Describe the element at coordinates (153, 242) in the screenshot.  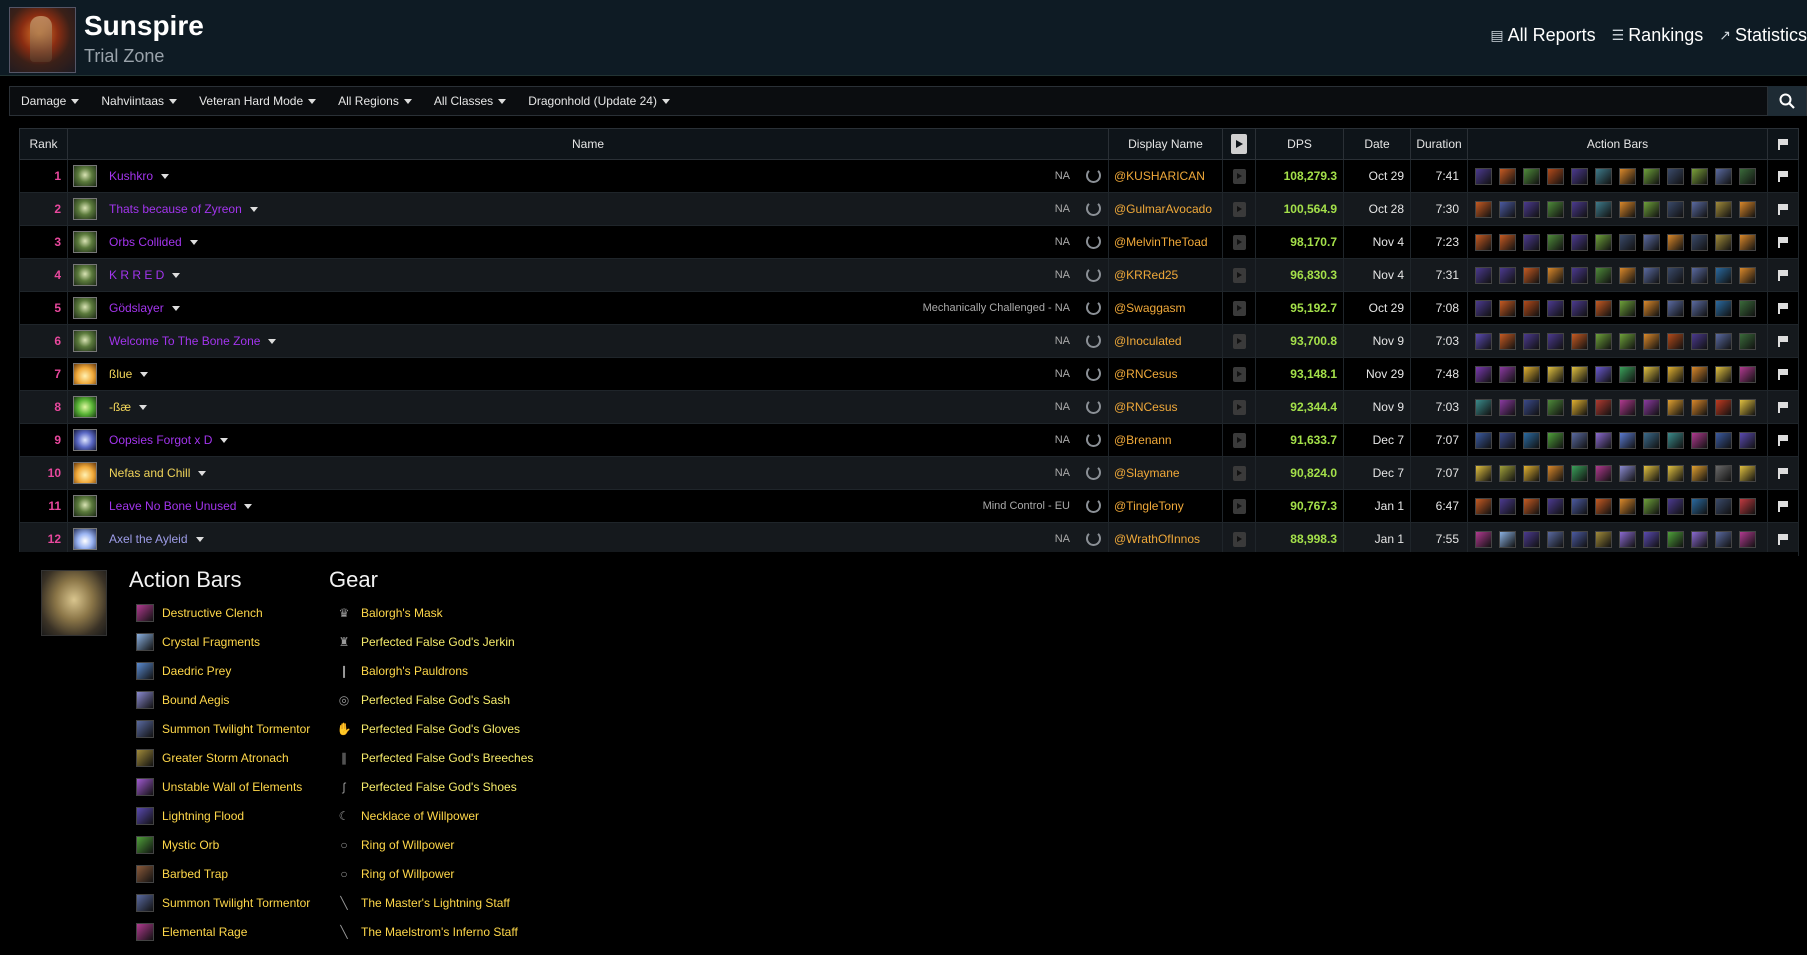
I see `player-name-link: Orbs Collided` at that location.